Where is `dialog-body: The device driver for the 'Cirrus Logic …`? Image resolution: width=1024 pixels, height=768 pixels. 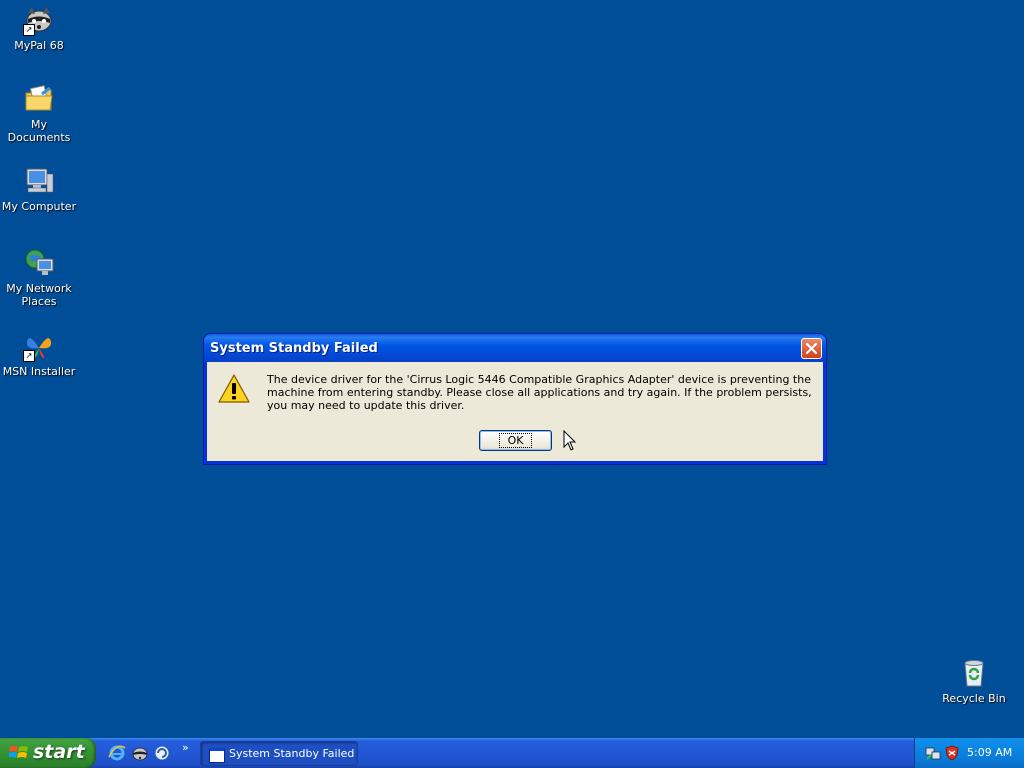 dialog-body: The device driver for the 'Cirrus Logic … is located at coordinates (515, 411).